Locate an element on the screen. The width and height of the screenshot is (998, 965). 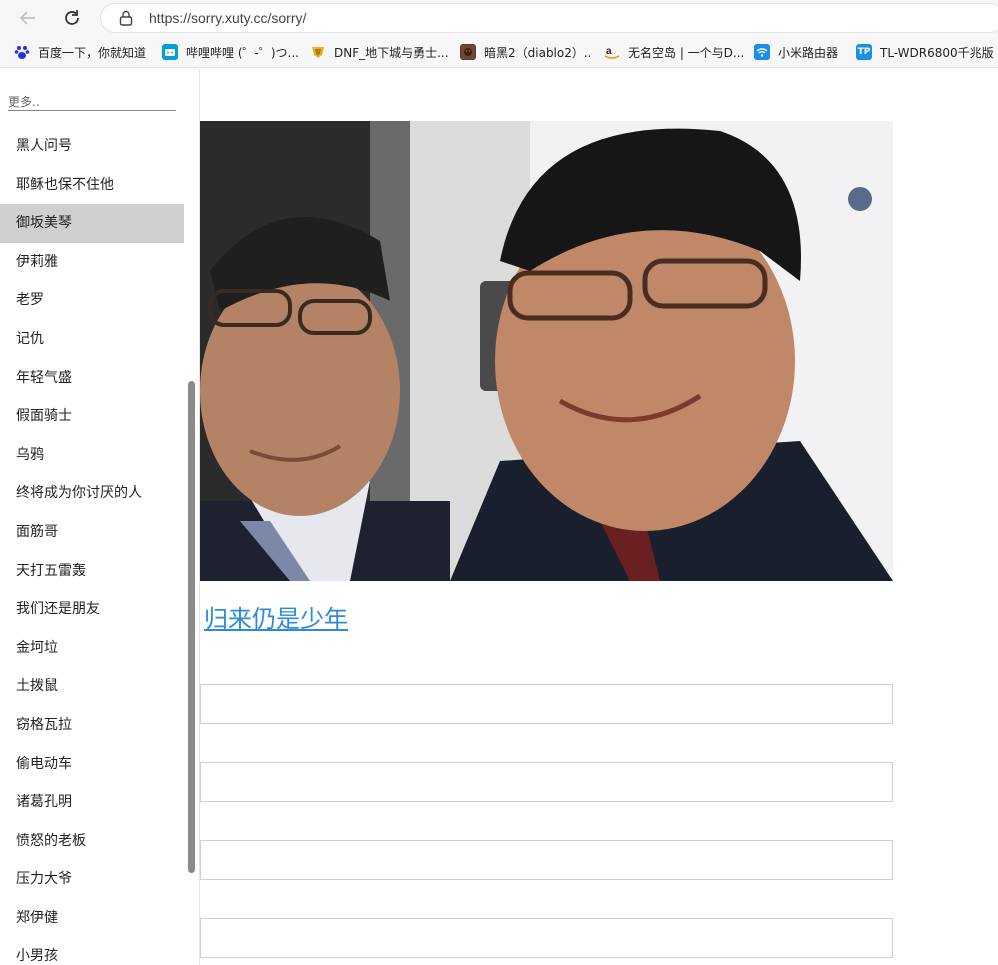
sidebar-item: 伊莉雅 is located at coordinates (92, 262).